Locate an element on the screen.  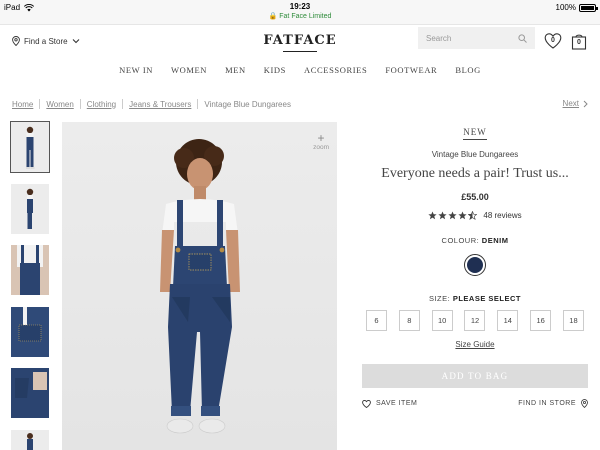
logo-text: FATFACE is located at coordinates (300, 40).